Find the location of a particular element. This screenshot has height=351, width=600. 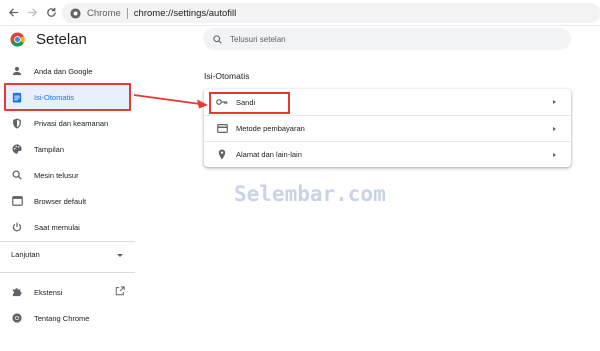

sidebar-item-label: Anda dan Google is located at coordinates (63, 71).